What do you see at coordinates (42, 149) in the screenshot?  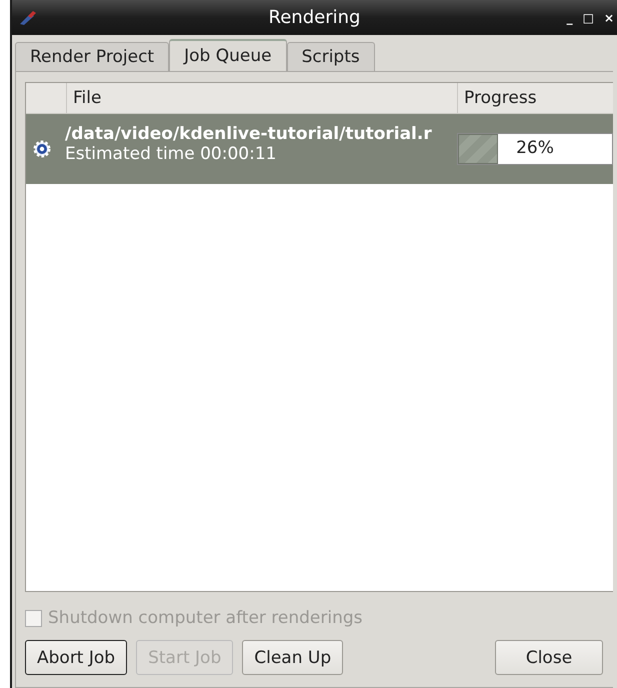 I see `gear-icon` at bounding box center [42, 149].